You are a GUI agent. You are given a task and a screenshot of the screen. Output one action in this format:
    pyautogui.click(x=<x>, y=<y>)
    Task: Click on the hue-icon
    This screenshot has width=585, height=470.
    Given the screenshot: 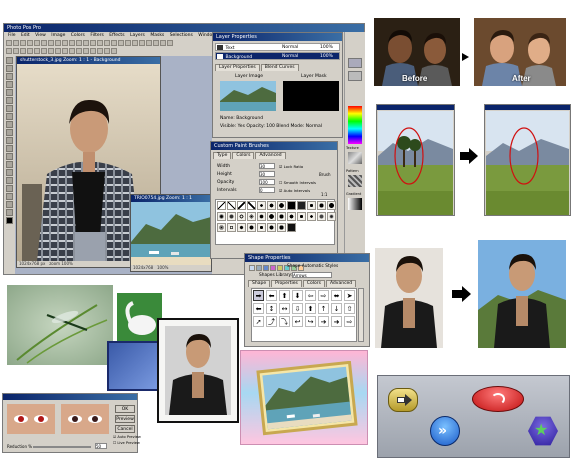 What is the action you would take?
    pyautogui.click(x=127, y=42)
    